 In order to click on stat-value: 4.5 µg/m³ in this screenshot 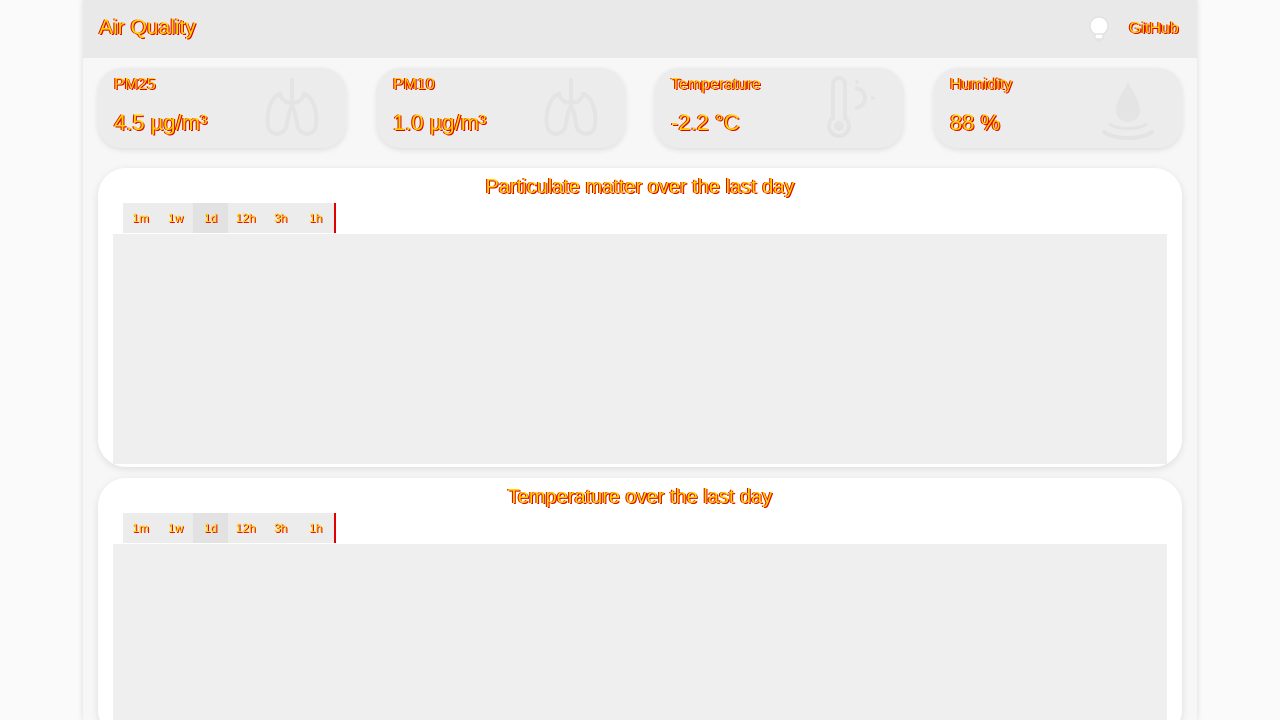, I will do `click(161, 122)`.